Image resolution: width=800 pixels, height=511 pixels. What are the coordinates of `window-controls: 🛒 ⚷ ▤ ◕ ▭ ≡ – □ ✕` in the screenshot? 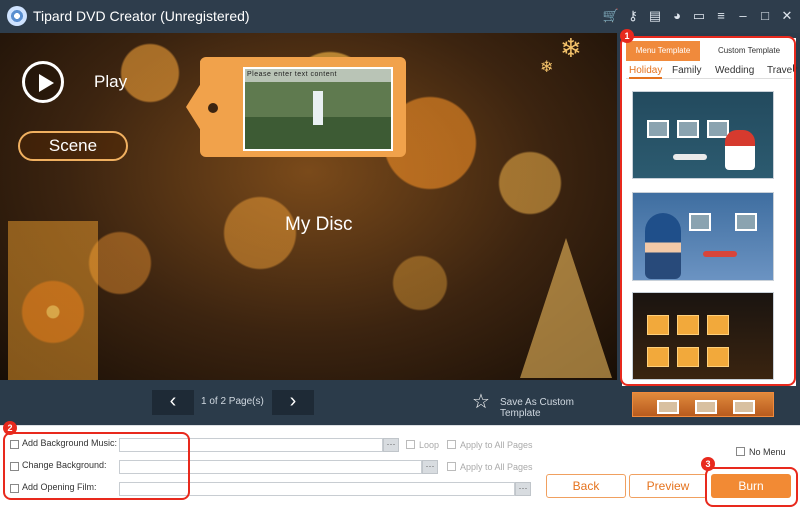 It's located at (699, 16).